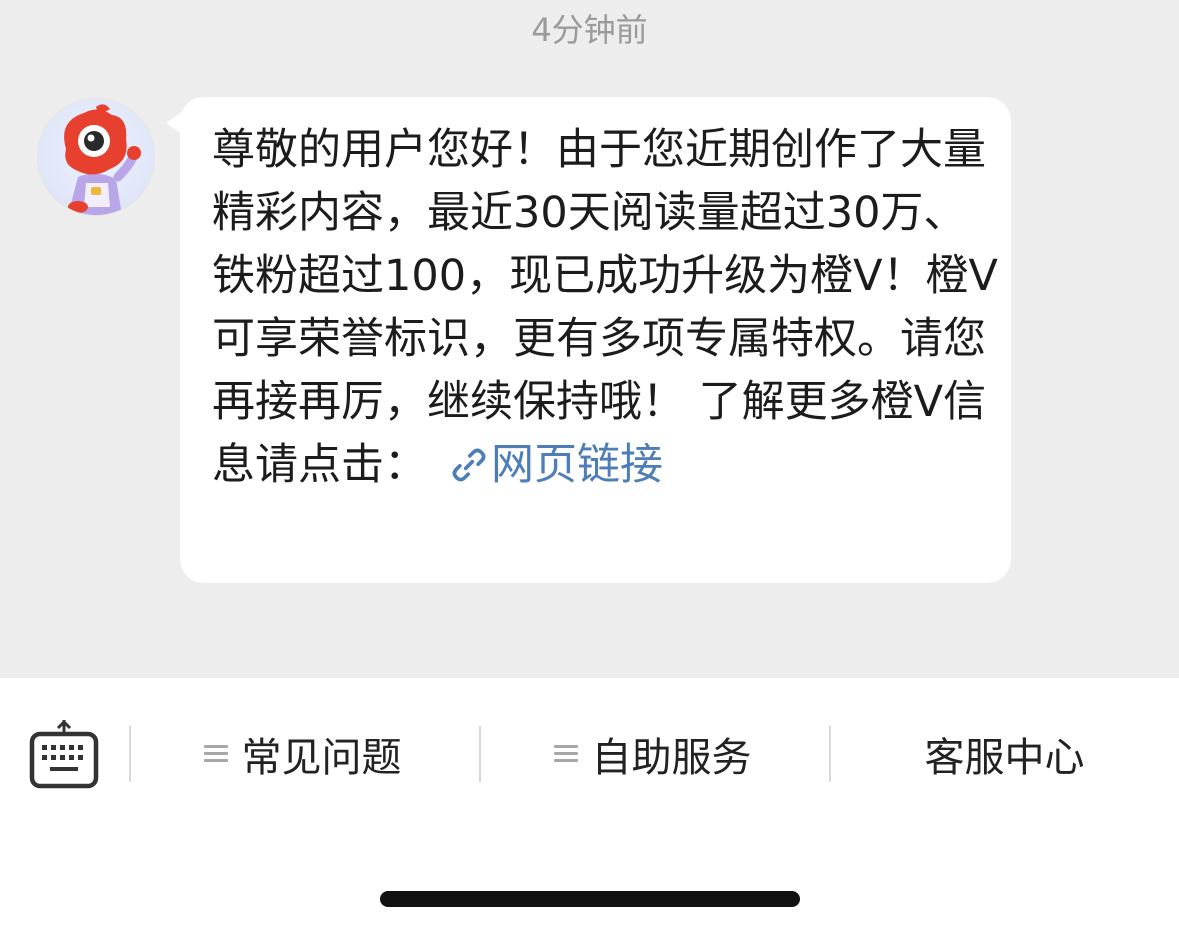  Describe the element at coordinates (589, 30) in the screenshot. I see `message-timestamp: 4分钟前` at that location.